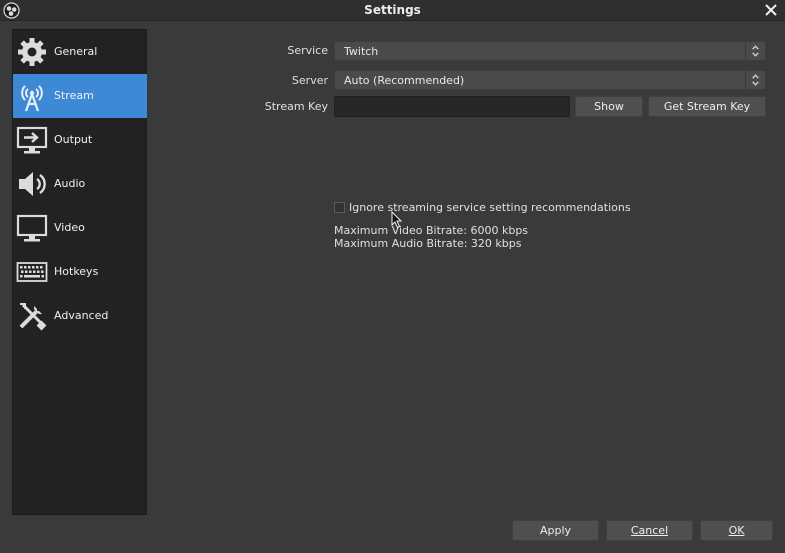 This screenshot has height=553, width=785. What do you see at coordinates (76, 271) in the screenshot?
I see `sidebar-item-label: Hotkeys` at bounding box center [76, 271].